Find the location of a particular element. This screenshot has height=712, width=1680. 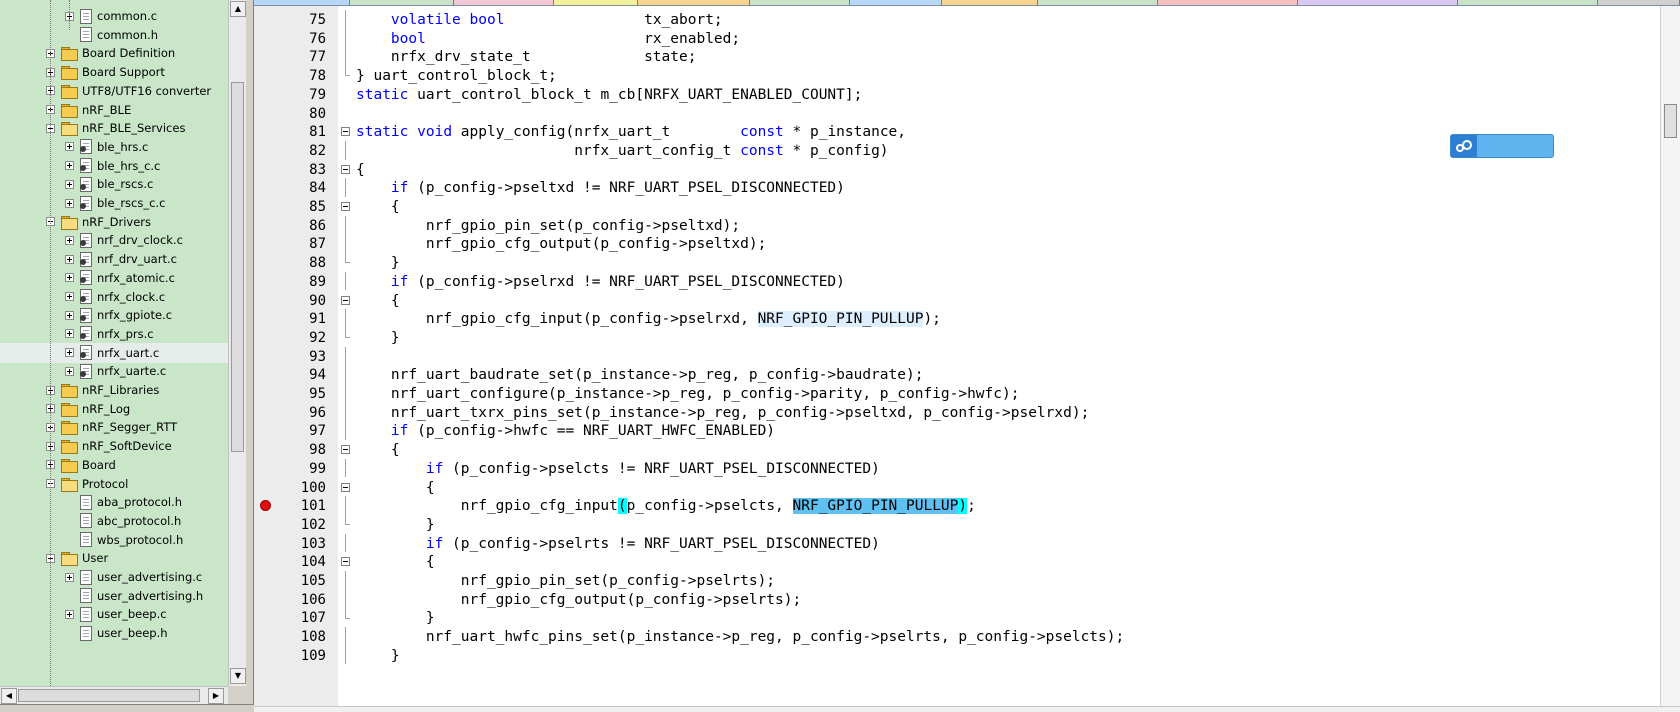

tree-folder: Board is located at coordinates (114, 465).